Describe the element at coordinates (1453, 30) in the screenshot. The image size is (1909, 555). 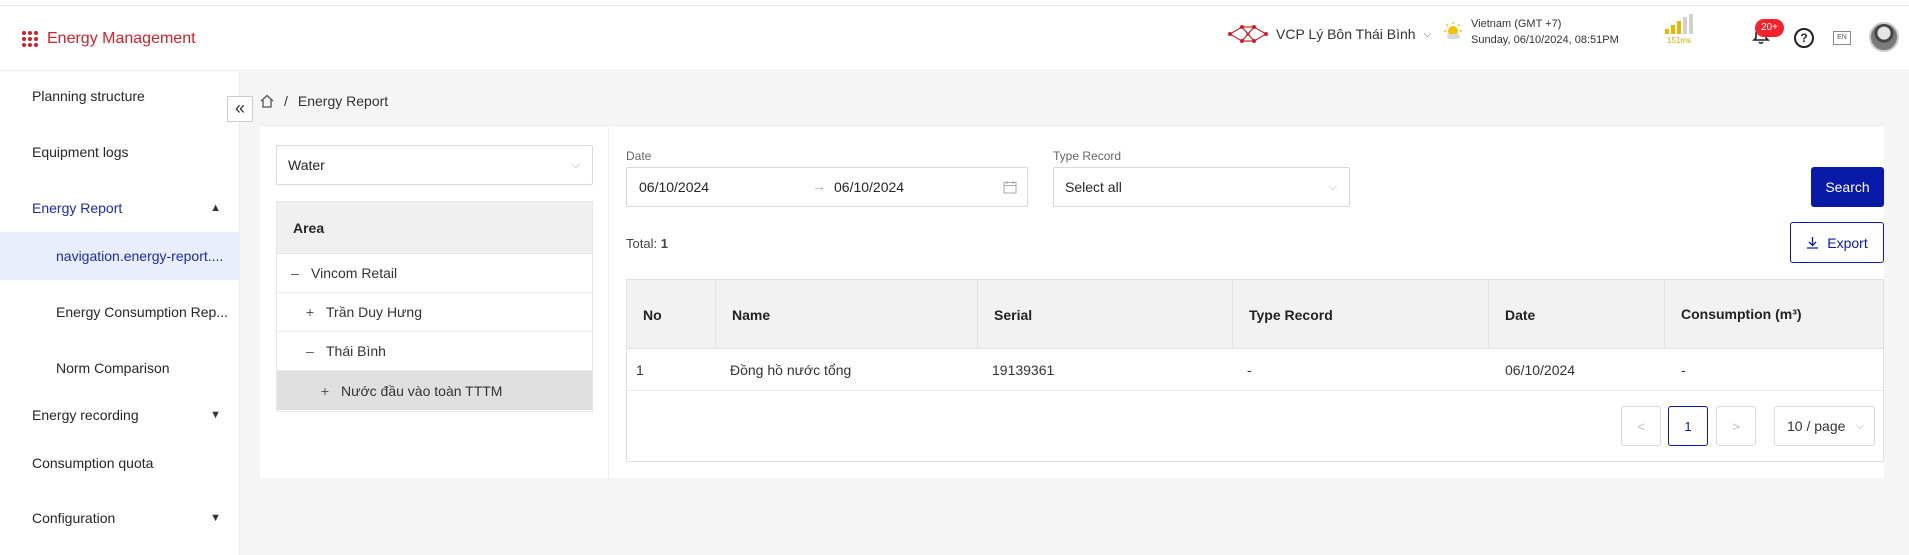
I see `weather-partly-cloudy-icon` at that location.